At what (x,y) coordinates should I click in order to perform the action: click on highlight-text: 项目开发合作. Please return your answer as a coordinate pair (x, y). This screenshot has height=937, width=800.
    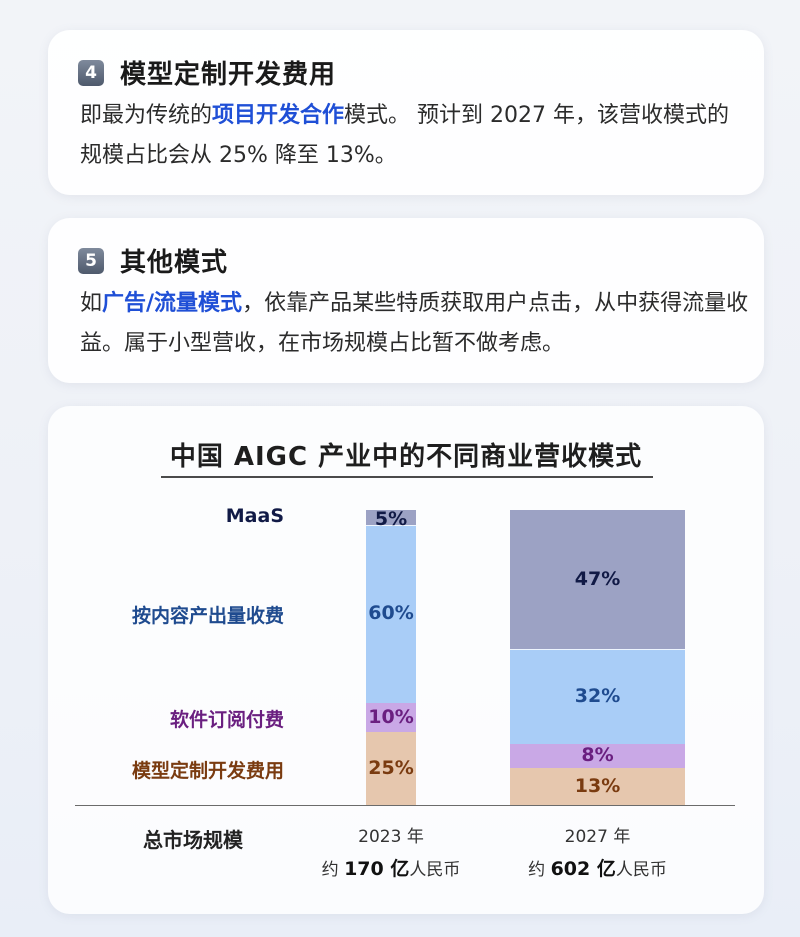
    Looking at the image, I should click on (278, 115).